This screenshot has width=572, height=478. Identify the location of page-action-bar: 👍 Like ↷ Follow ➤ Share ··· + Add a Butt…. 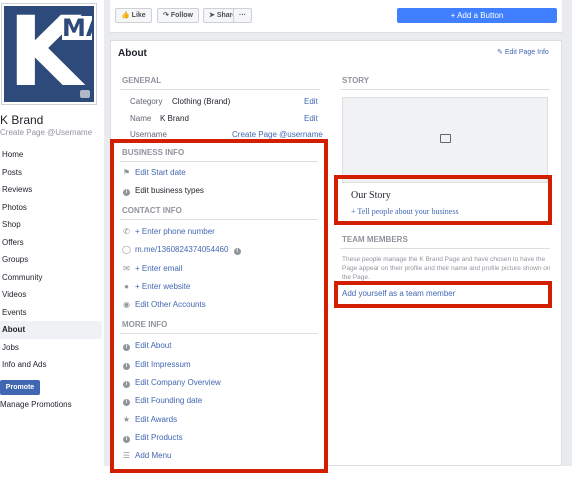
(336, 16).